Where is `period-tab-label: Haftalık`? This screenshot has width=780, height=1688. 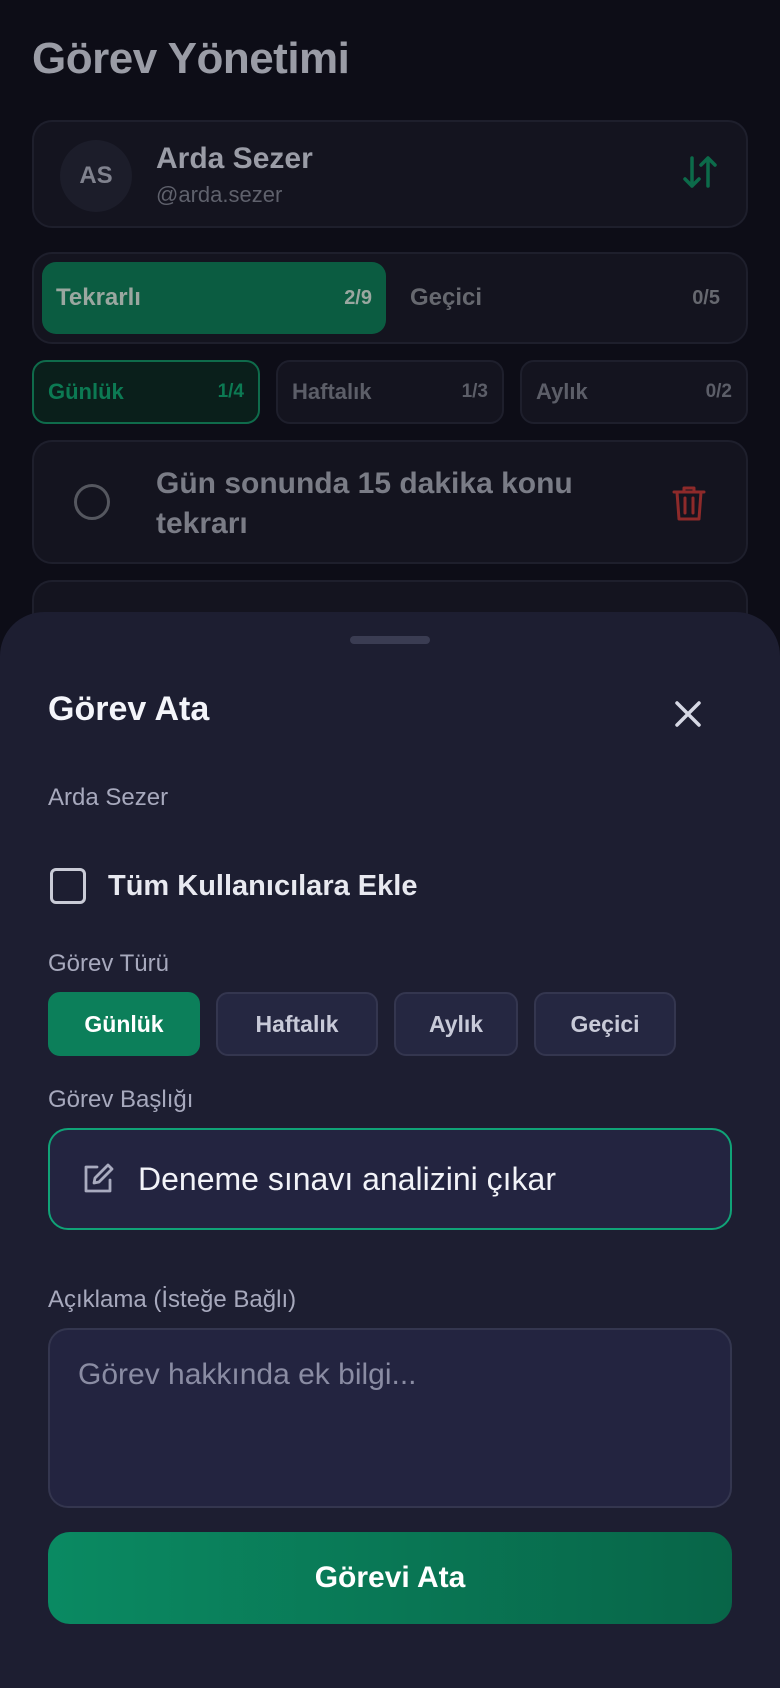
period-tab-label: Haftalık is located at coordinates (332, 391).